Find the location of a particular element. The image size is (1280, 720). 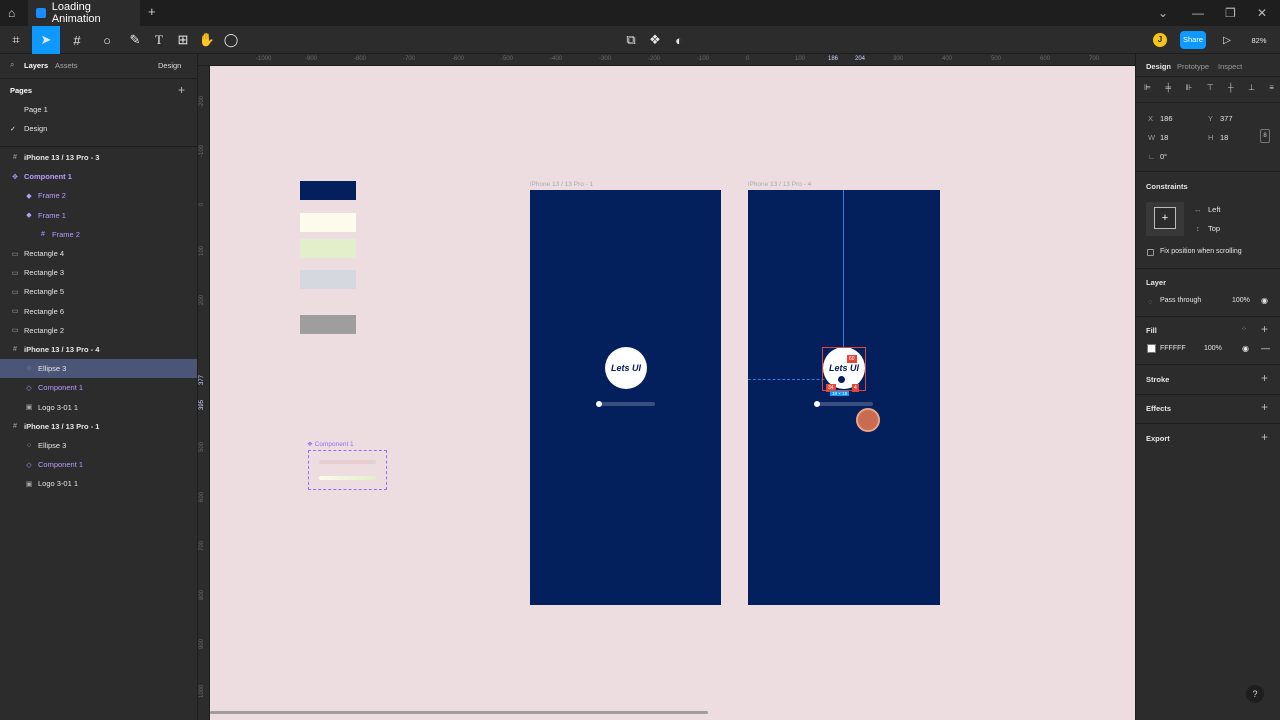

x-input: 186 is located at coordinates (1166, 118).